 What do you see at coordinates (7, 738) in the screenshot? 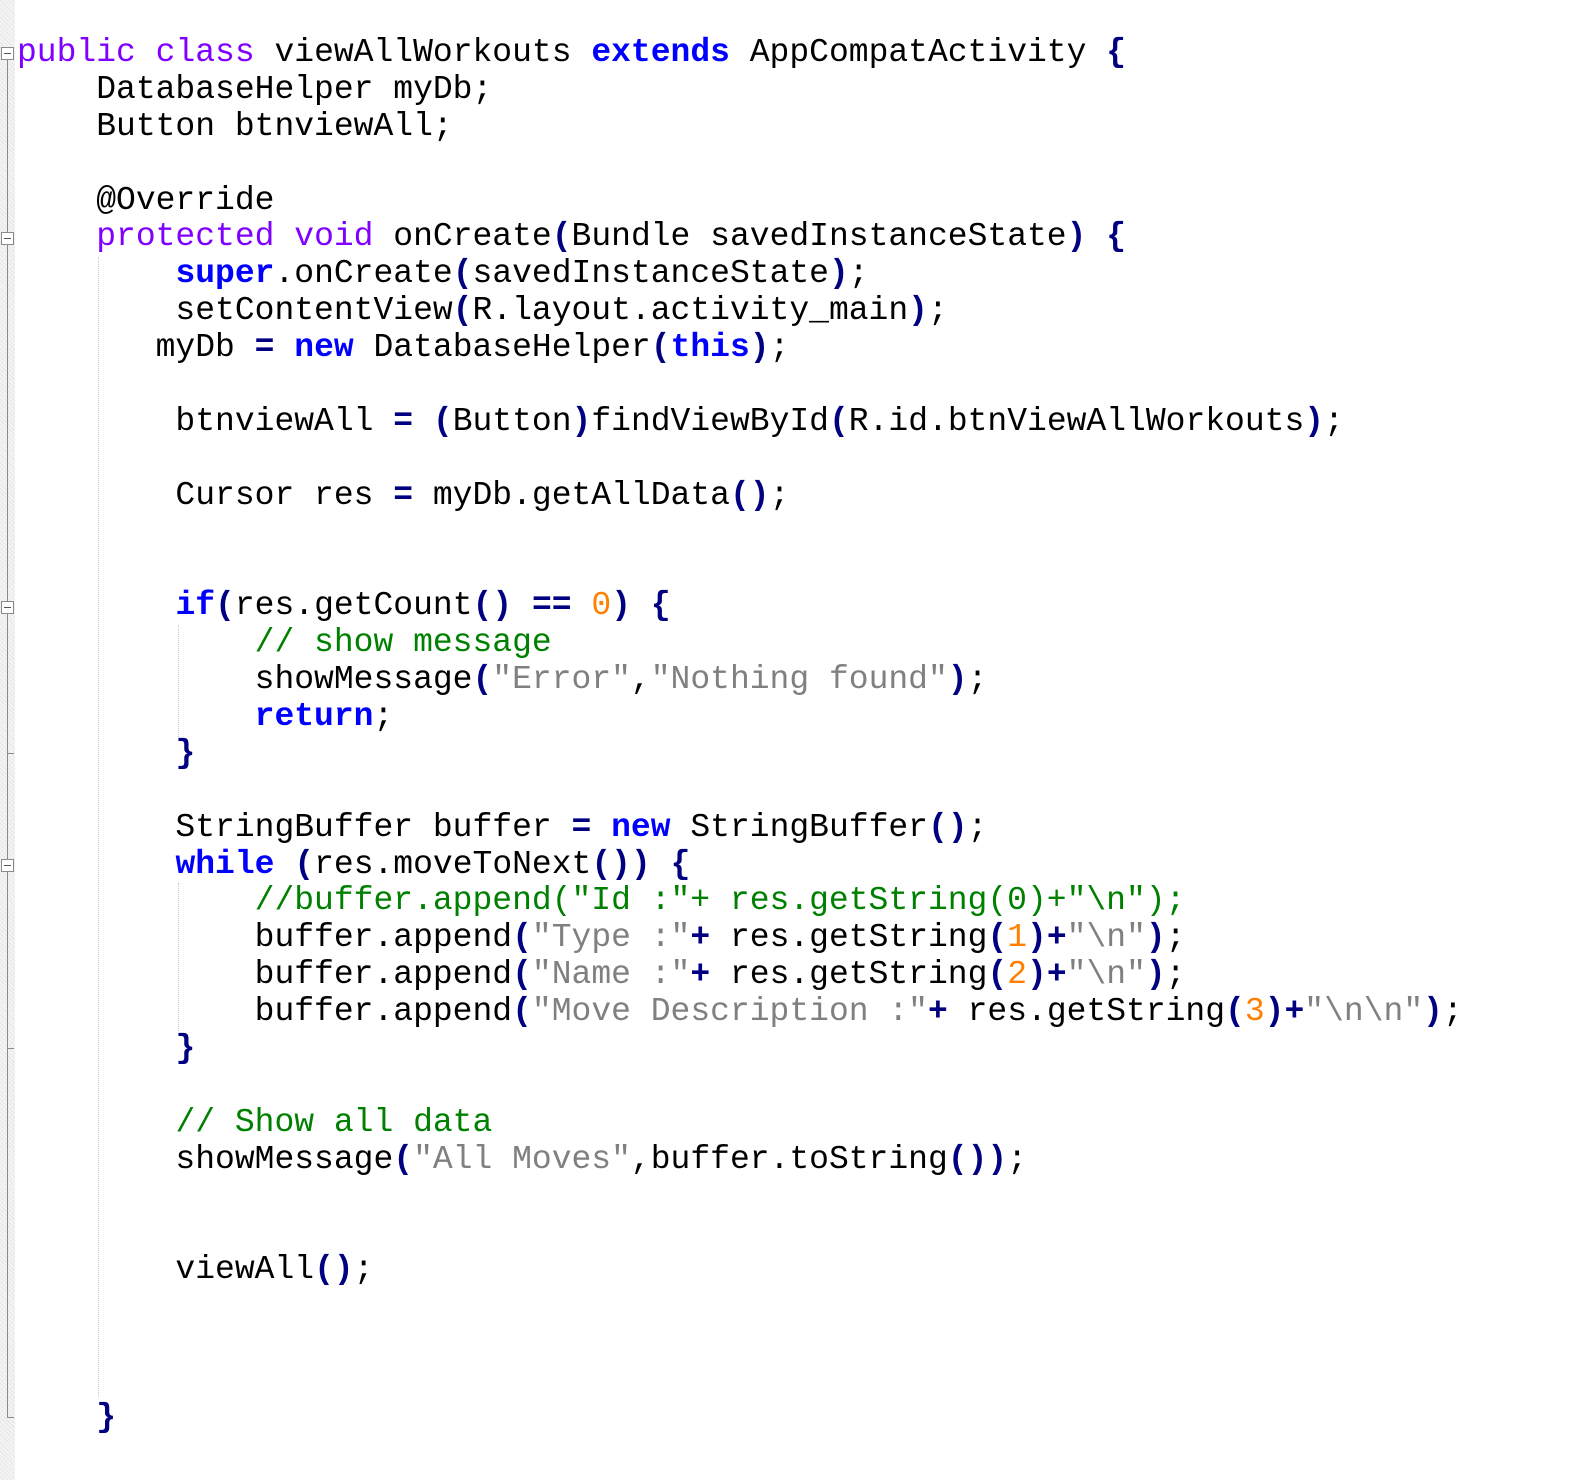
I see `fold-line` at bounding box center [7, 738].